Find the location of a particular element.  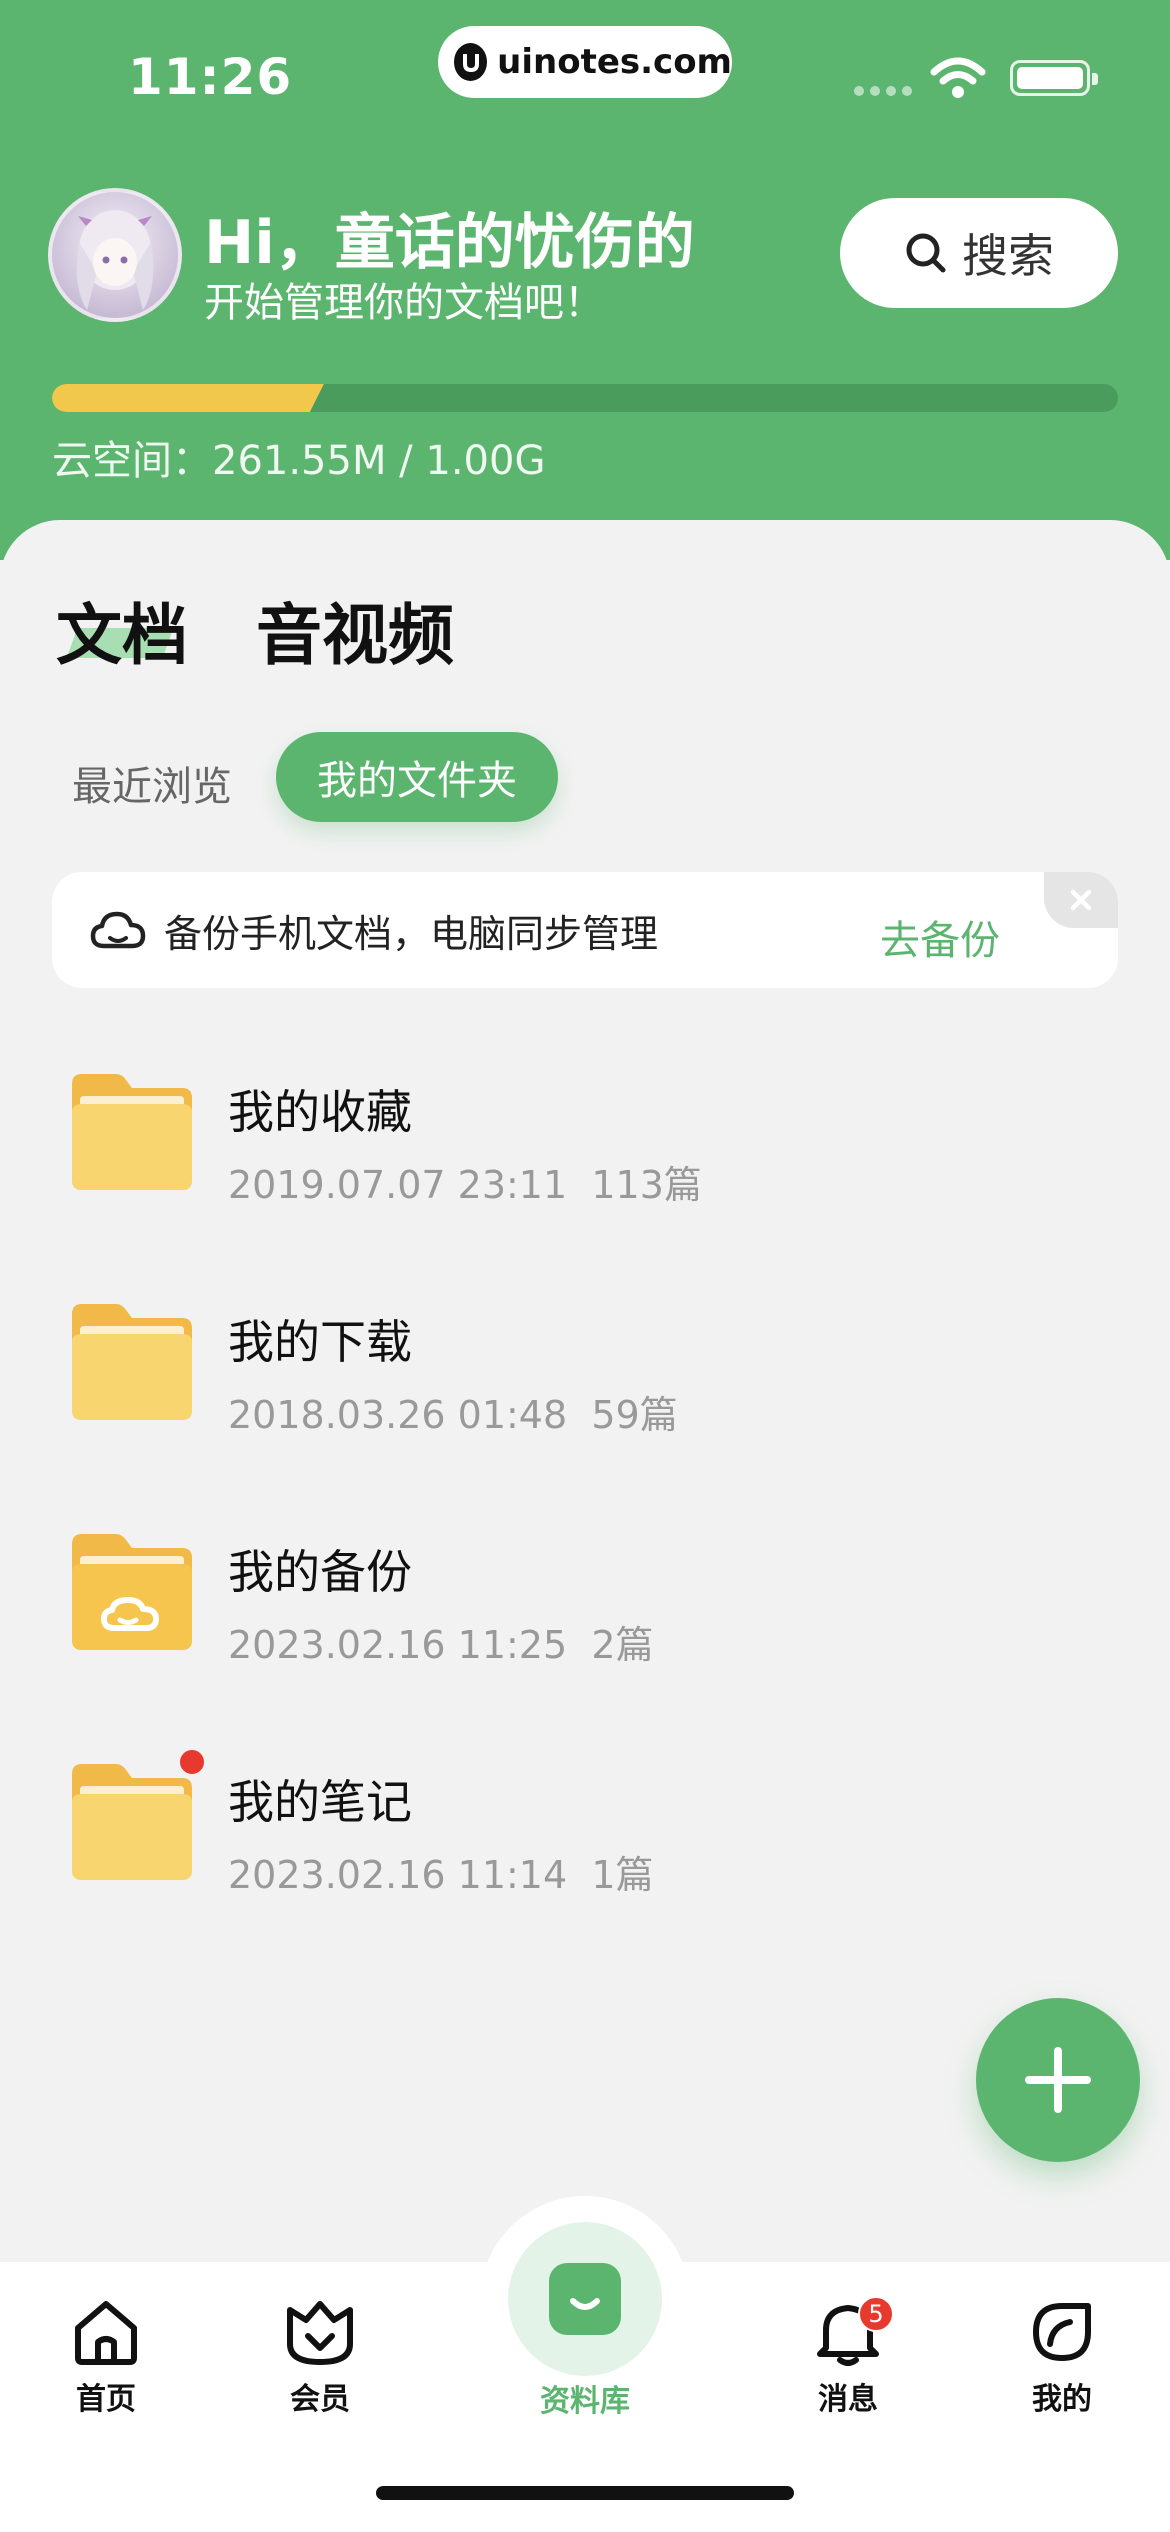

battery-icon is located at coordinates (1054, 78).